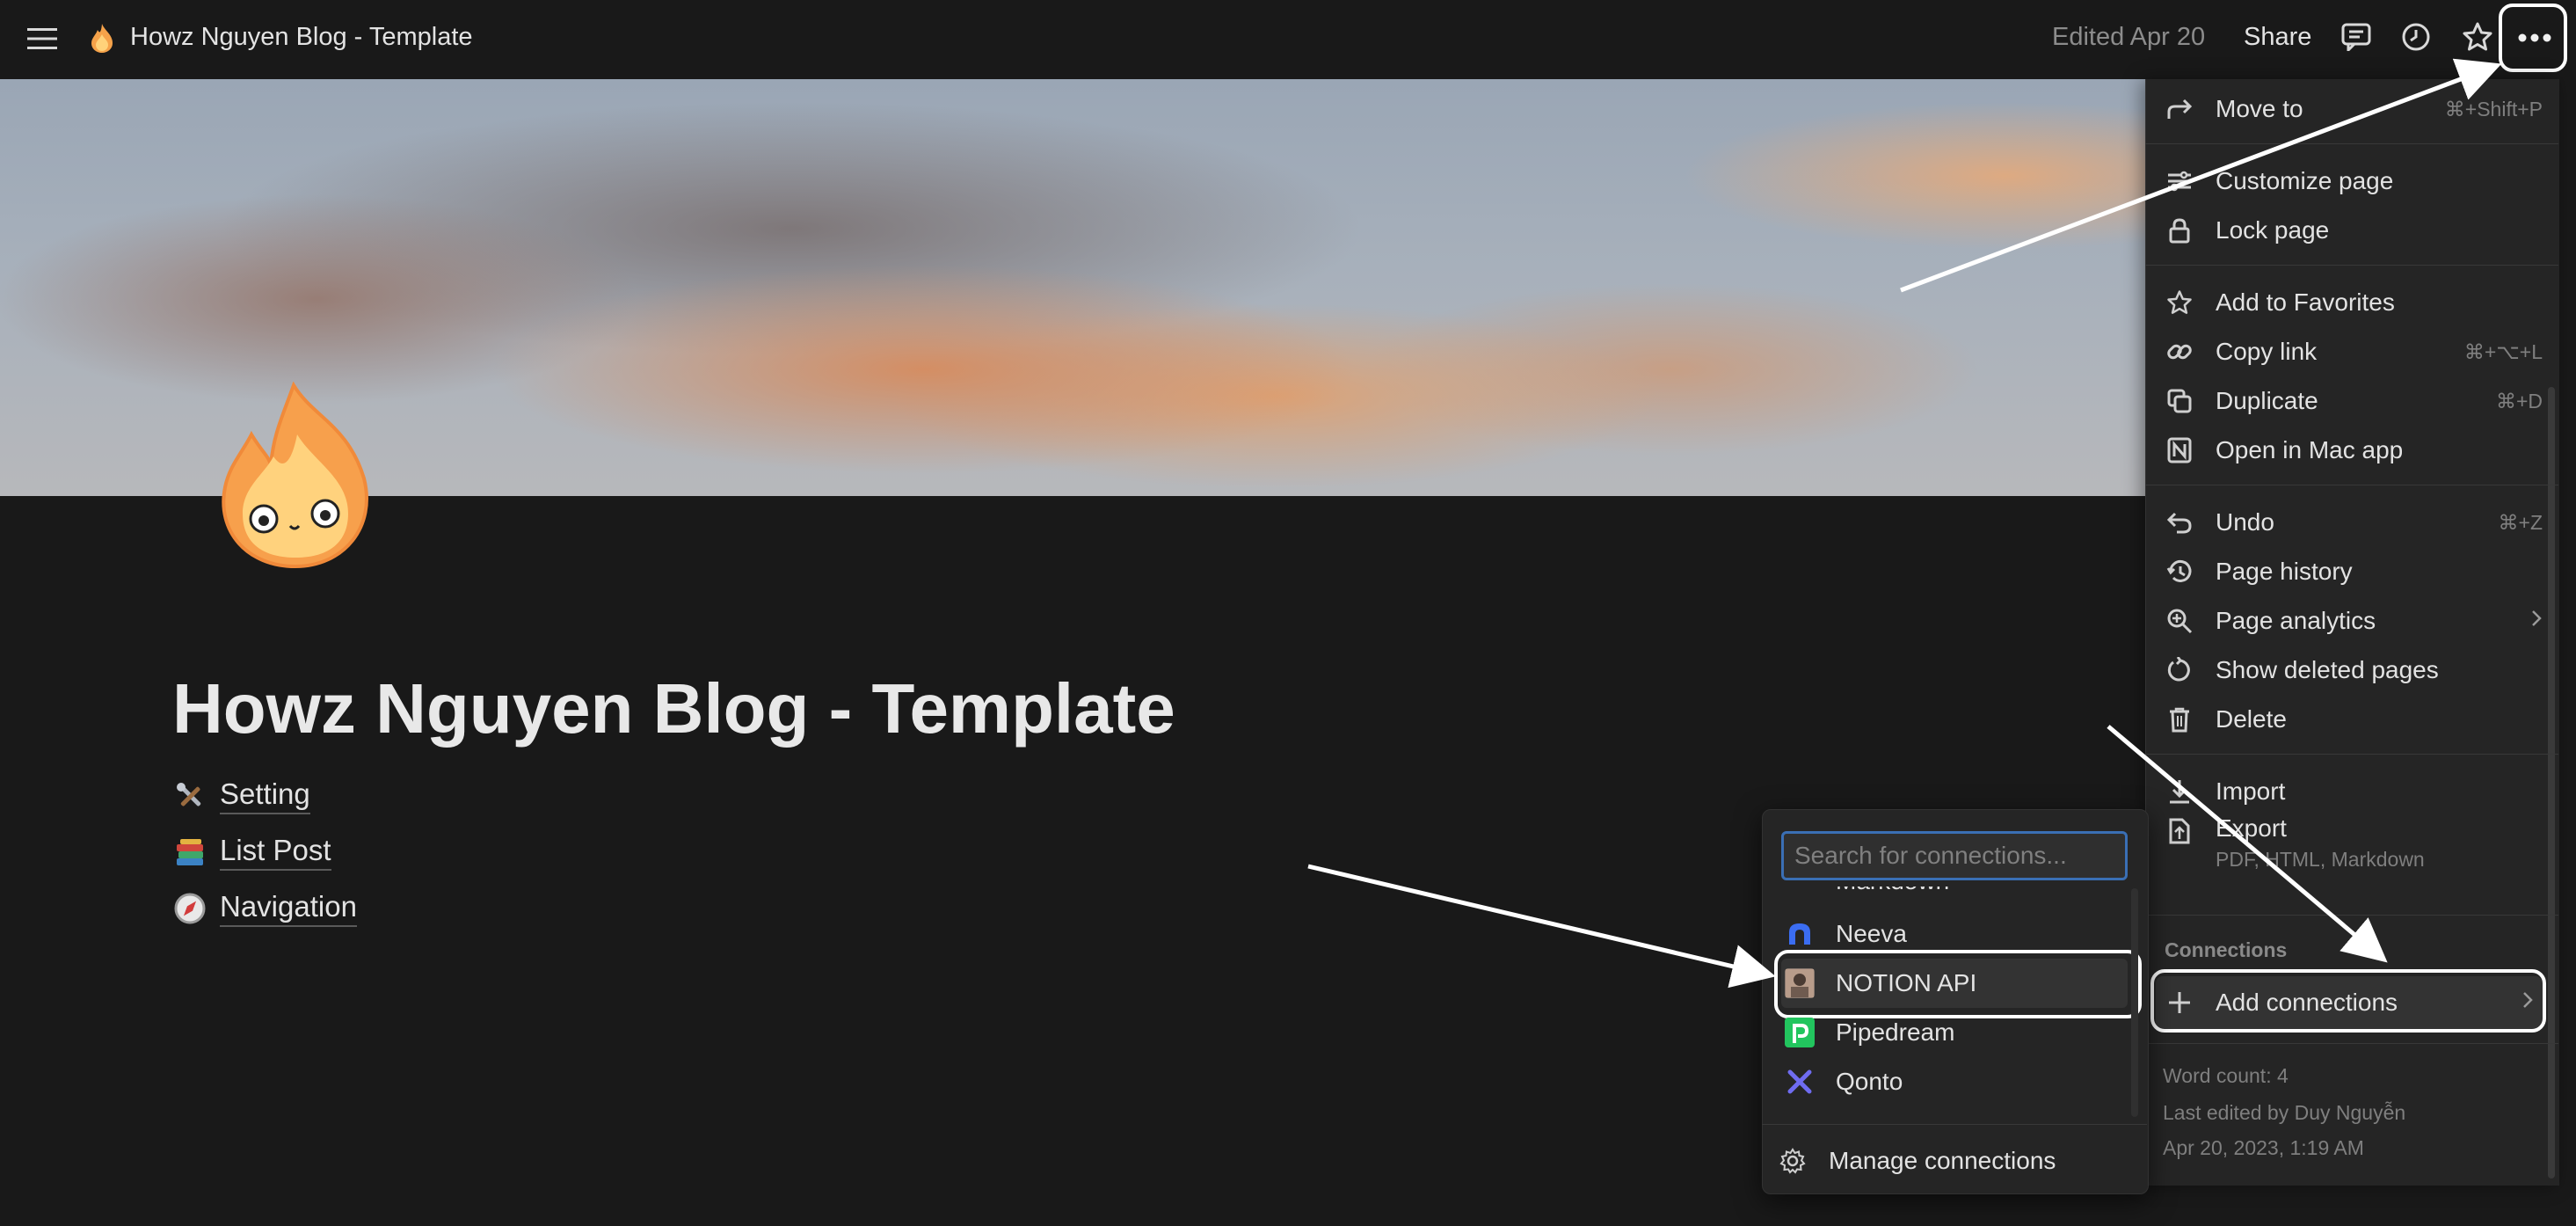 This screenshot has height=1226, width=2576. I want to click on menu-item-label: Show deleted pages, so click(2327, 669).